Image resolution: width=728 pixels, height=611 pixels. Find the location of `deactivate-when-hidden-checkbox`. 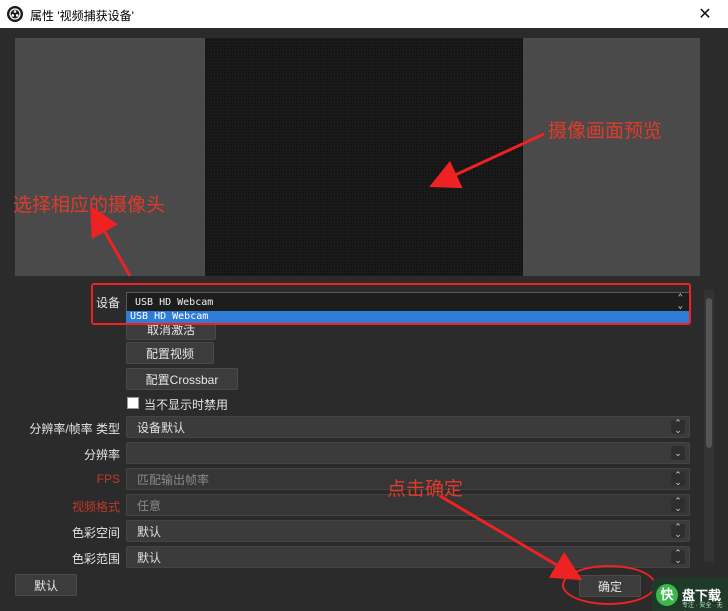

deactivate-when-hidden-checkbox is located at coordinates (133, 403).